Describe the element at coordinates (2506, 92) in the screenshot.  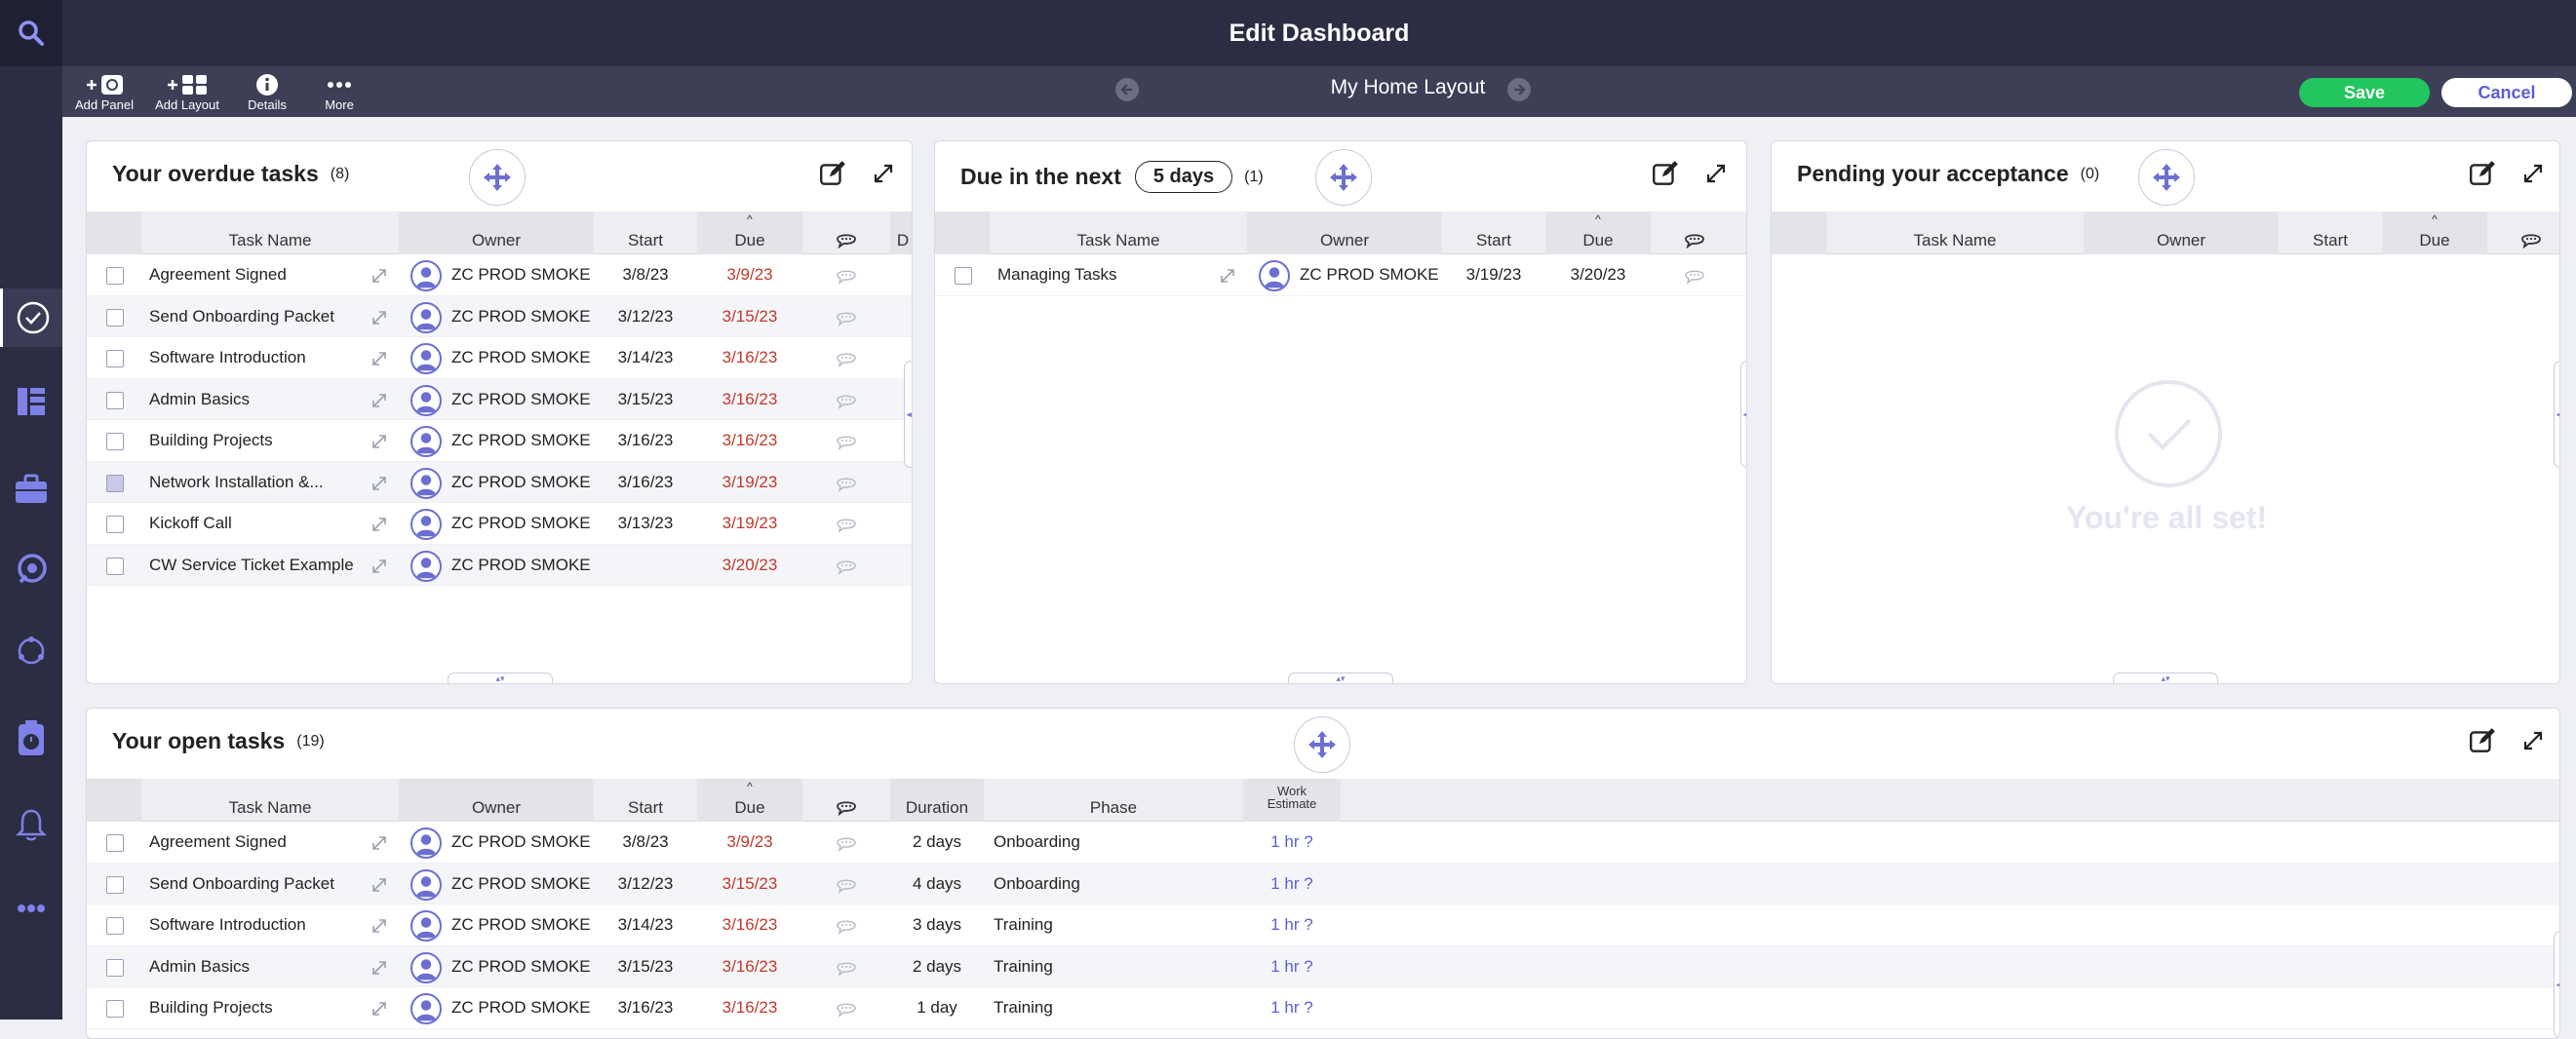
I see `cancel-button: Cancel` at that location.